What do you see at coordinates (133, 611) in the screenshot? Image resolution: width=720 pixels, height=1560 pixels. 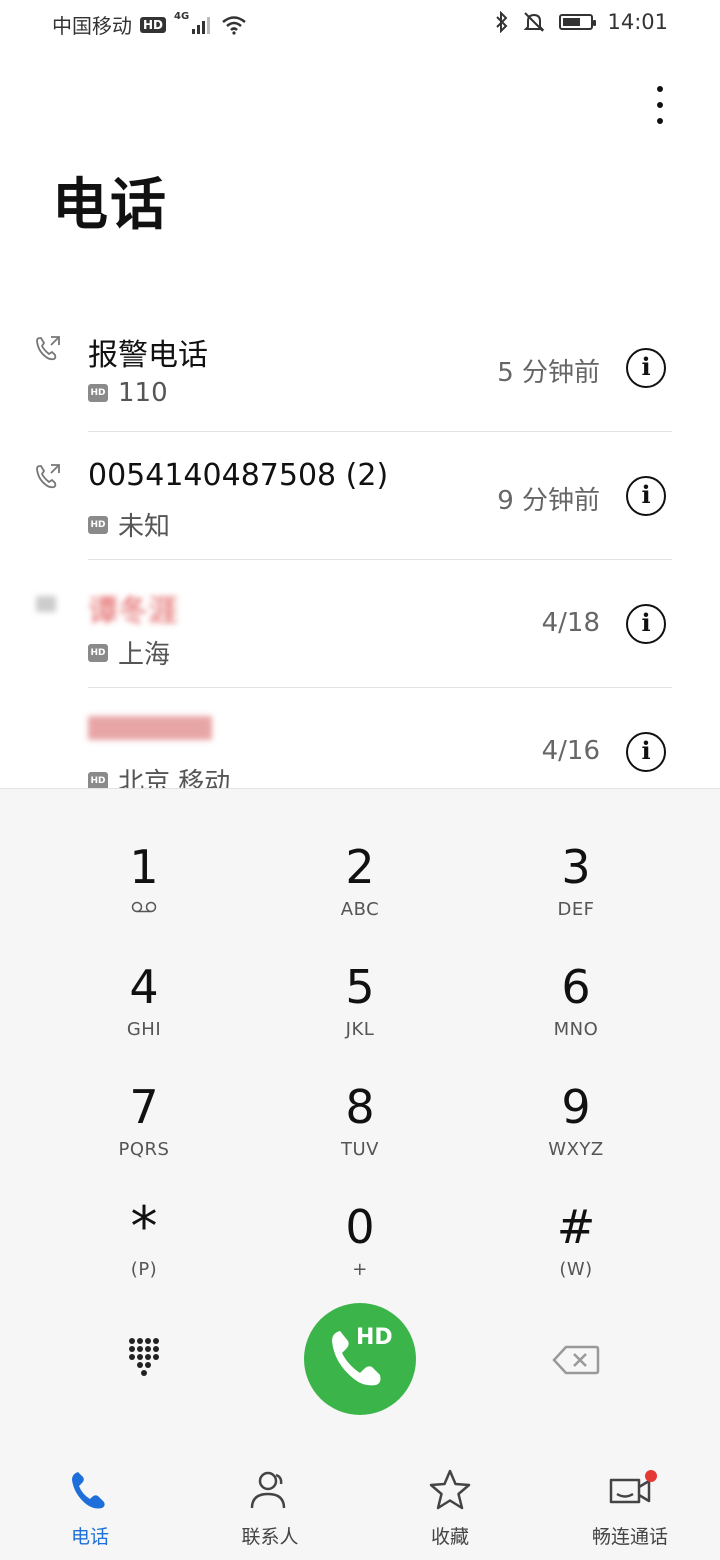 I see `caller-name: 谭冬涯` at bounding box center [133, 611].